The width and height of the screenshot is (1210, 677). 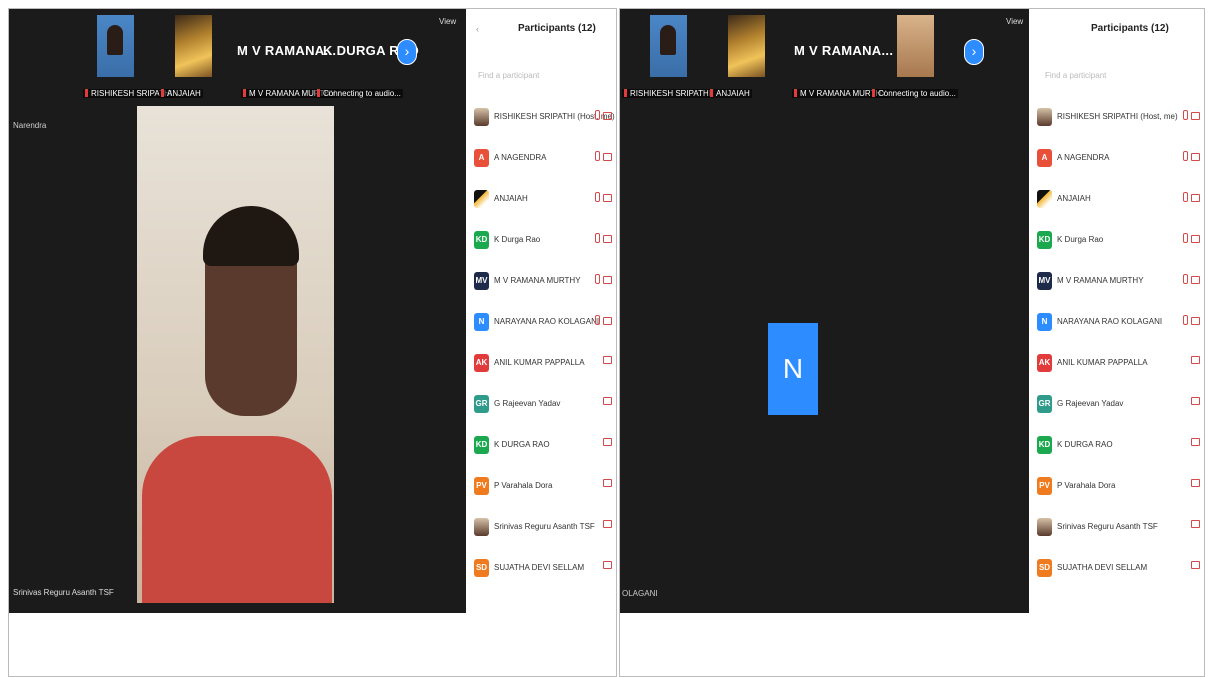 What do you see at coordinates (1074, 198) in the screenshot?
I see `participant-name: ANJAIAH` at bounding box center [1074, 198].